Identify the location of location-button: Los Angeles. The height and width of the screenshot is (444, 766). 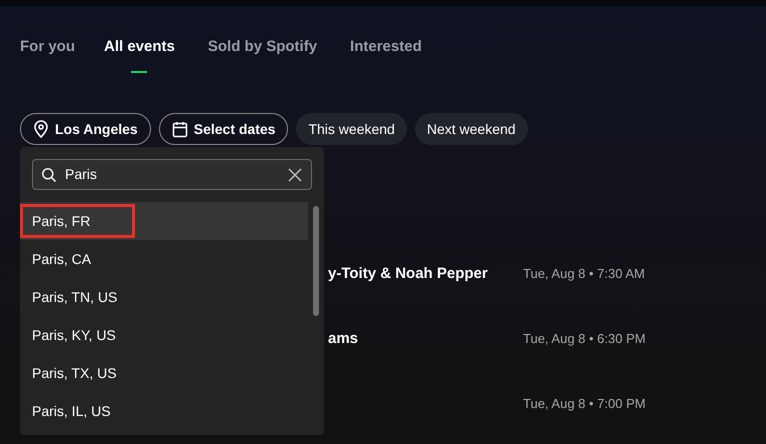
(85, 129).